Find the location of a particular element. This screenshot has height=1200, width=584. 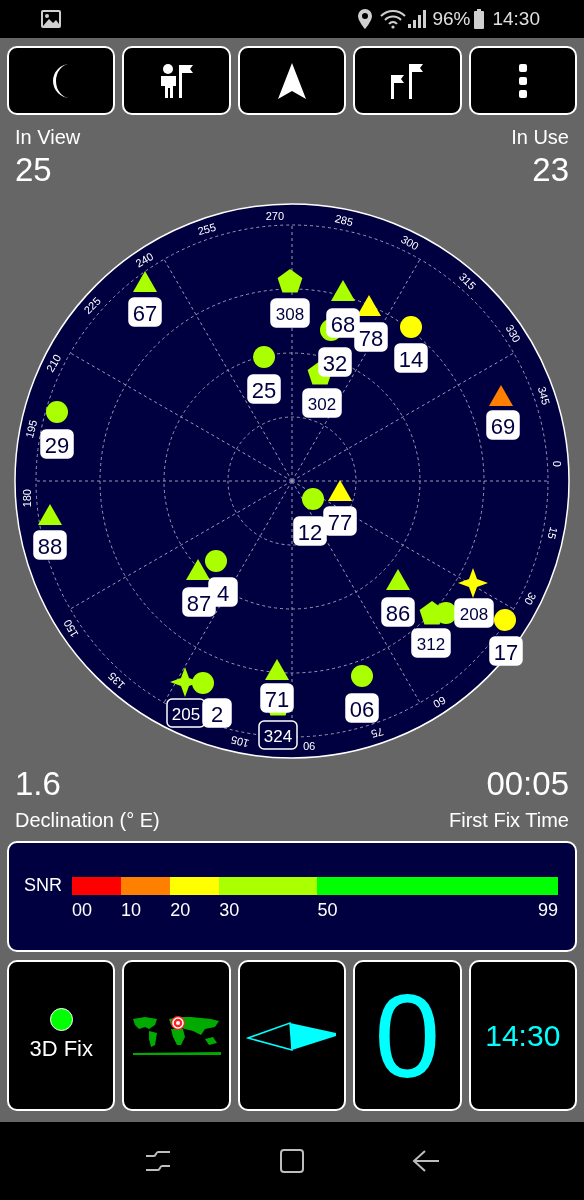

azimuth-label: 225 is located at coordinates (92, 305).